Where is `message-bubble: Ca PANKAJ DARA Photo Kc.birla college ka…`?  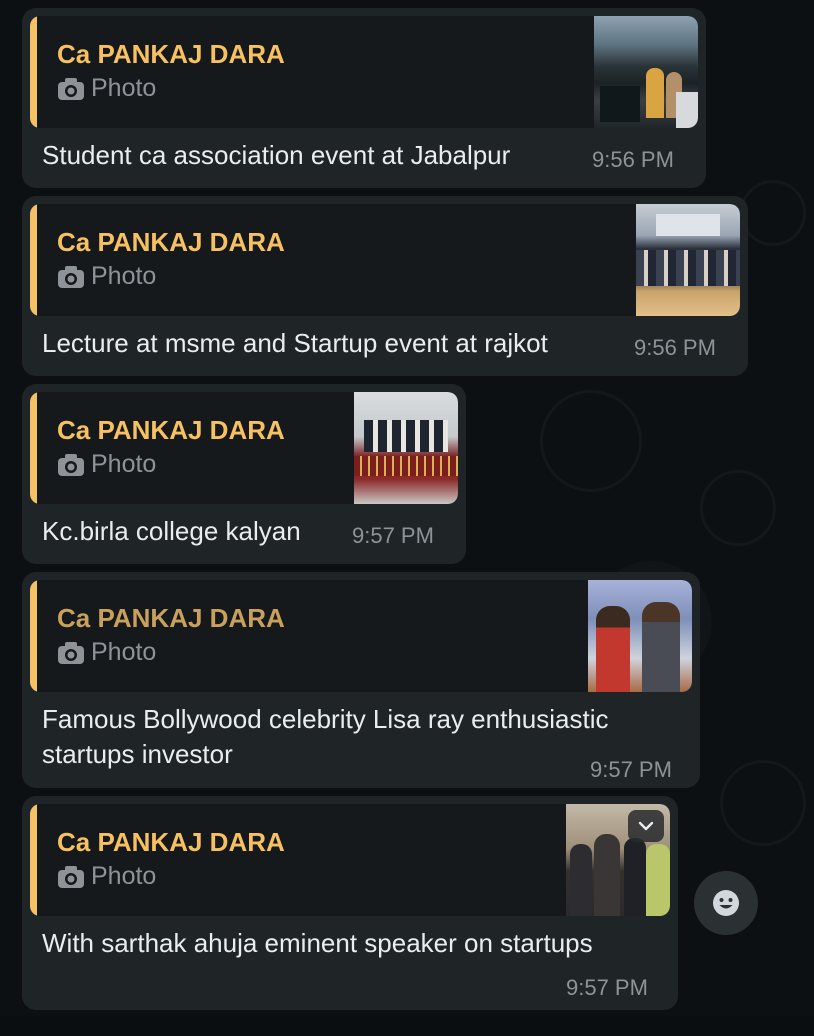
message-bubble: Ca PANKAJ DARA Photo Kc.birla college ka… is located at coordinates (244, 474).